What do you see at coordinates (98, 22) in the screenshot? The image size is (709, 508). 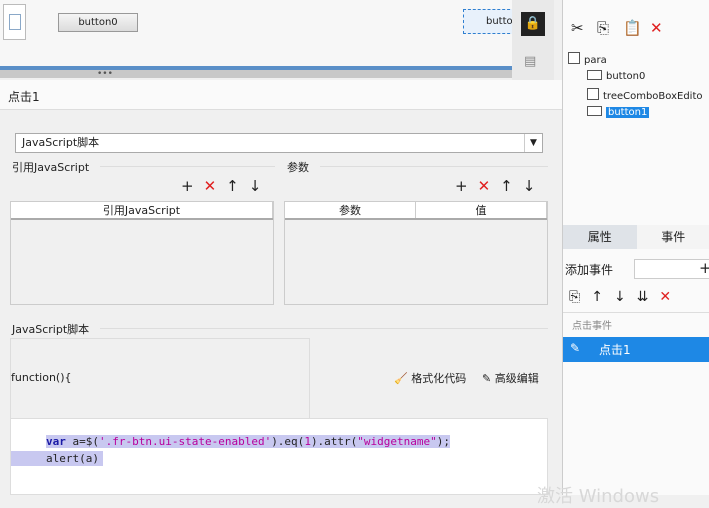 I see `canvas-button0: button0` at bounding box center [98, 22].